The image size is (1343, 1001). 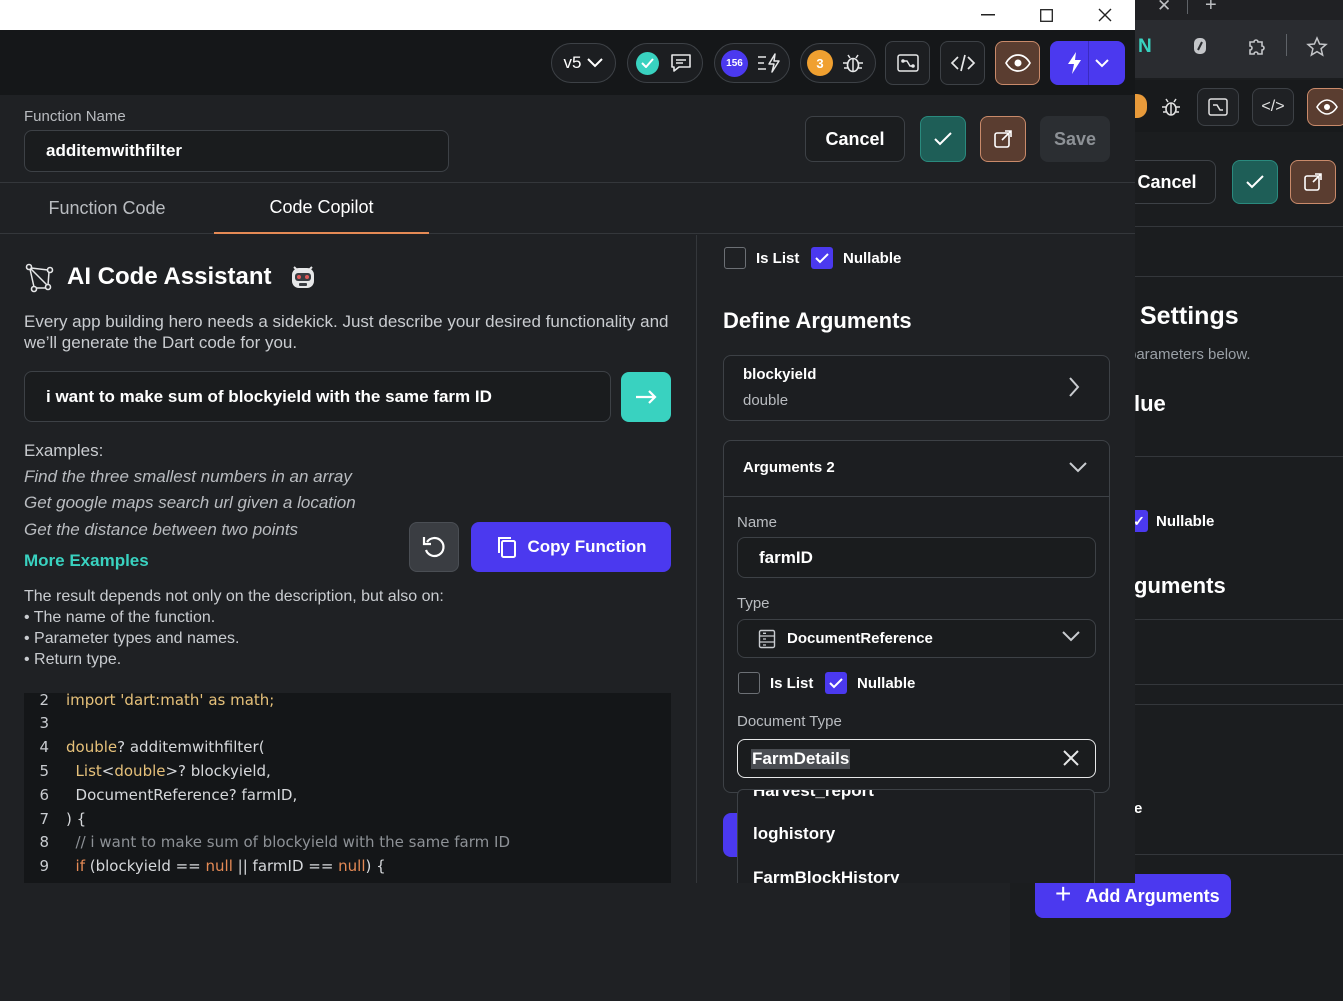 I want to click on status-comments-pill, so click(x=665, y=63).